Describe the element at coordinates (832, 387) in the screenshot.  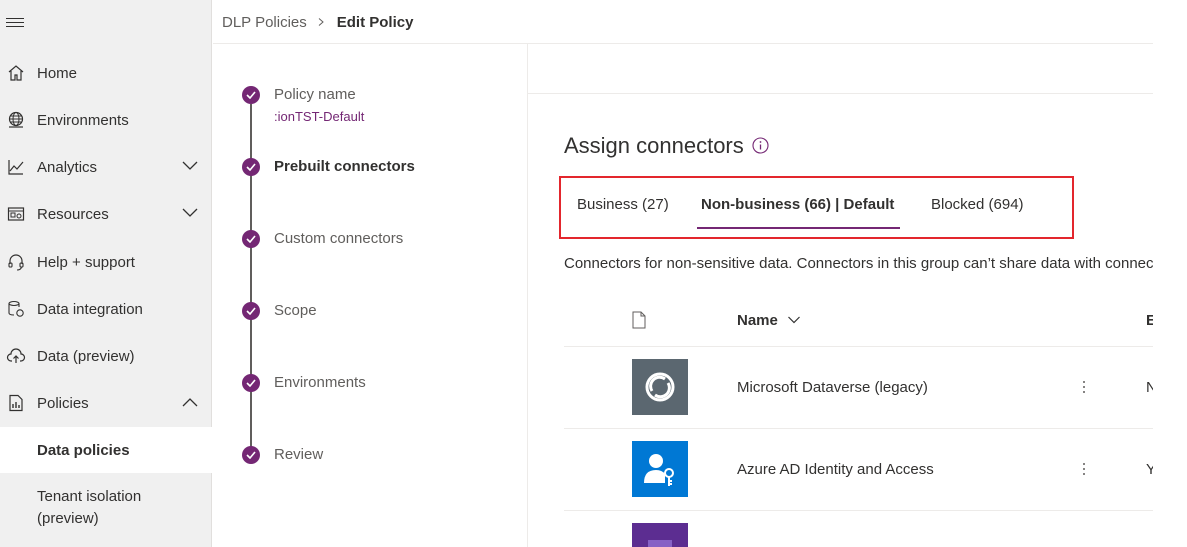
I see `connector-name: Microsoft Dataverse (legacy)` at that location.